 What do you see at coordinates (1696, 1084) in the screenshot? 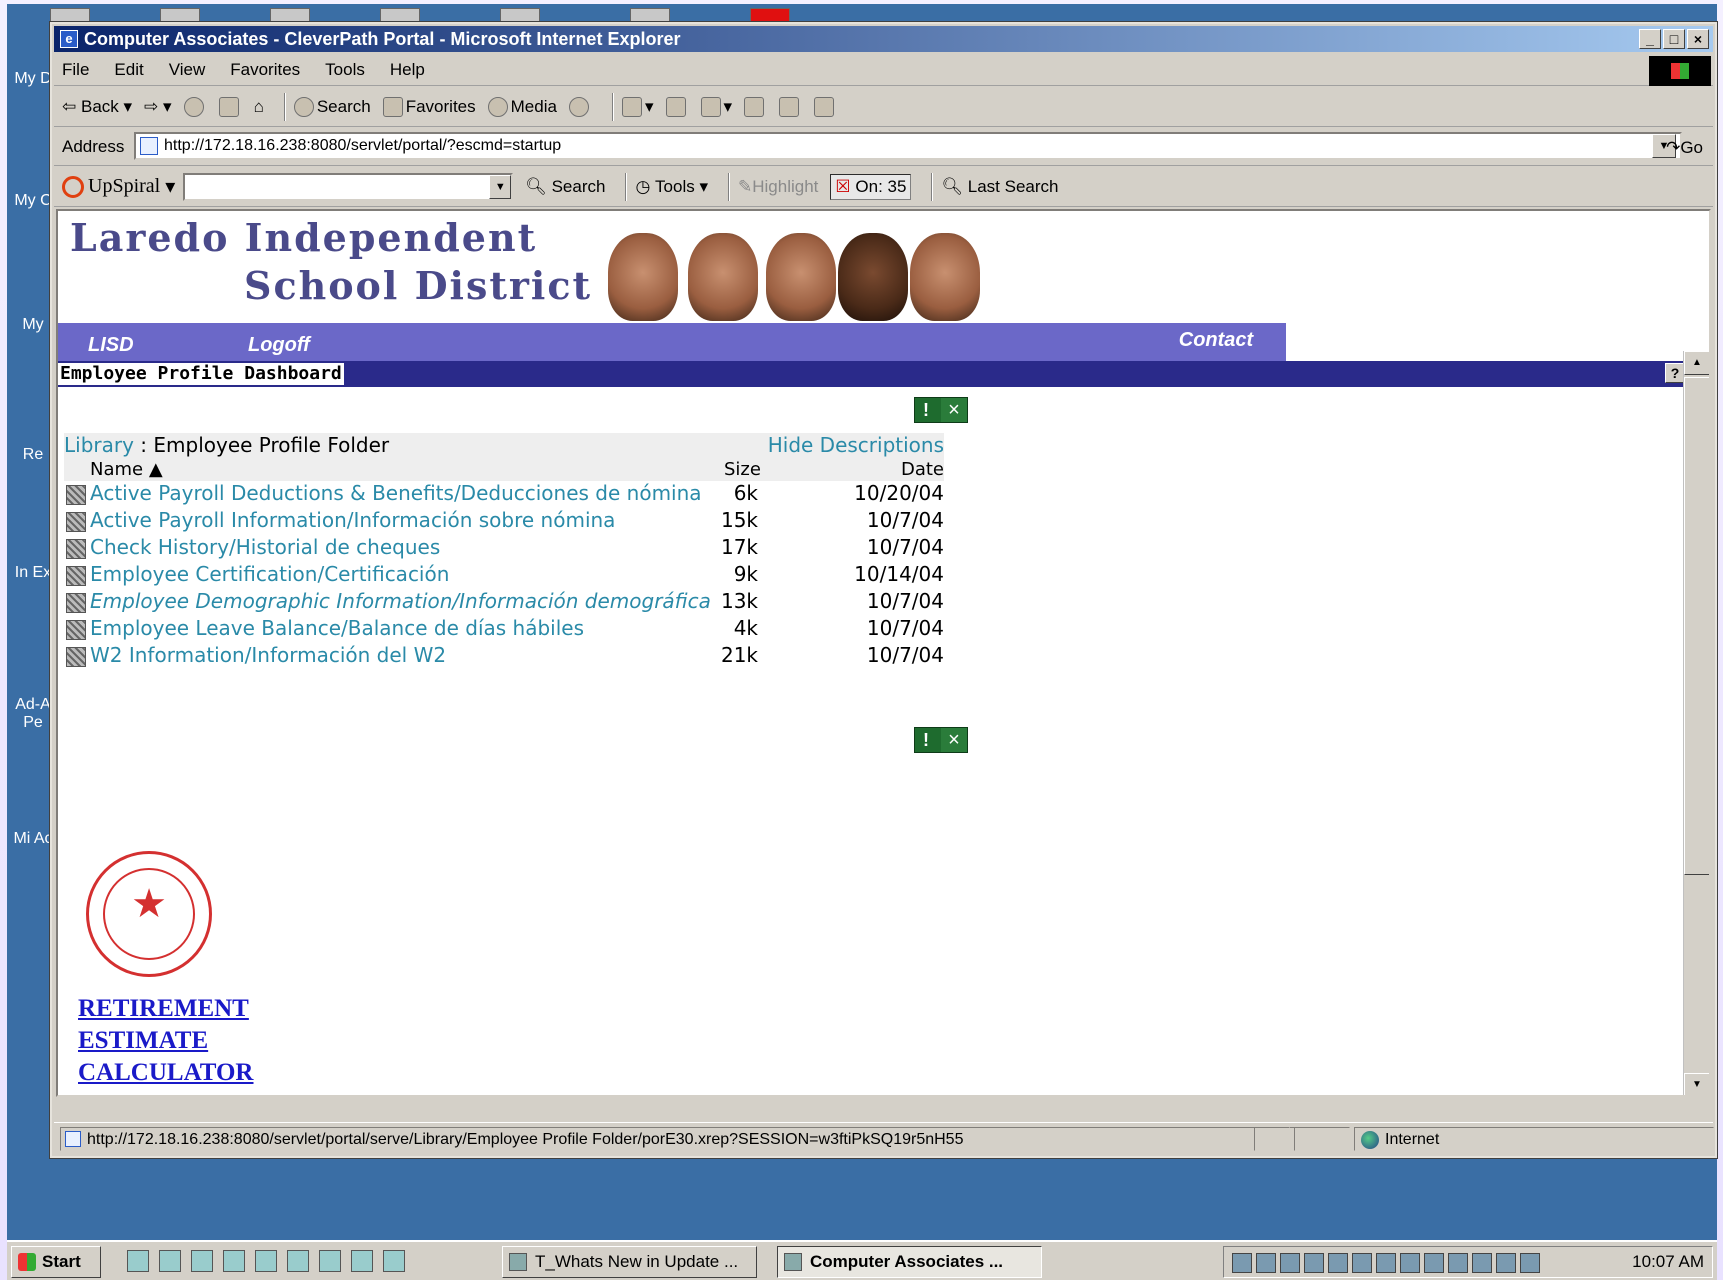
I see `scroll-down-button: ▼` at bounding box center [1696, 1084].